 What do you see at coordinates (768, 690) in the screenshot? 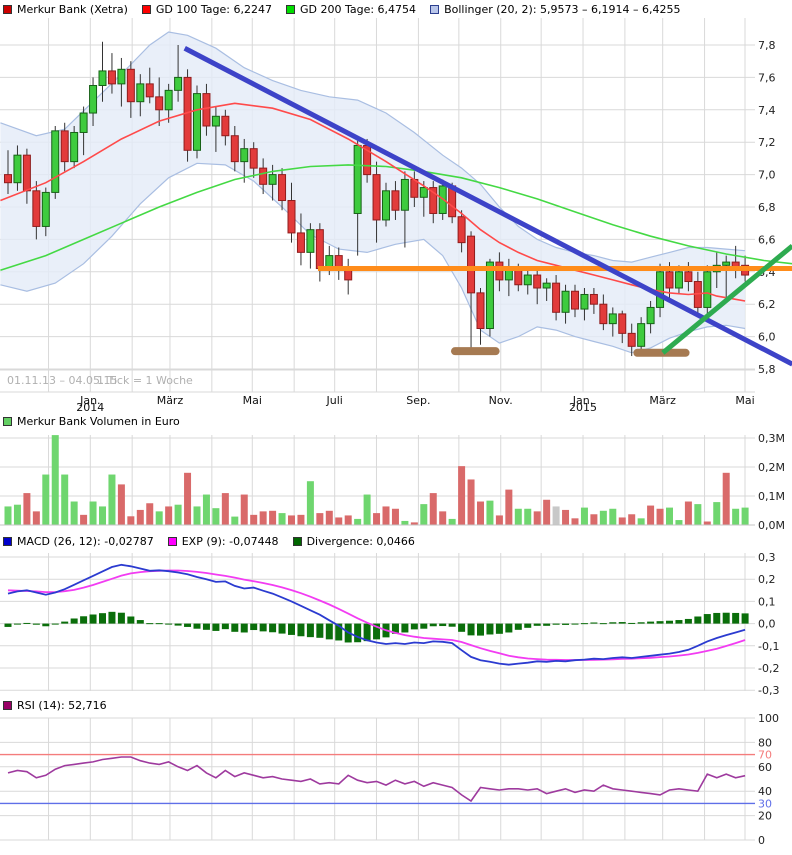
I see `svg-text: -0,3` at bounding box center [768, 690].